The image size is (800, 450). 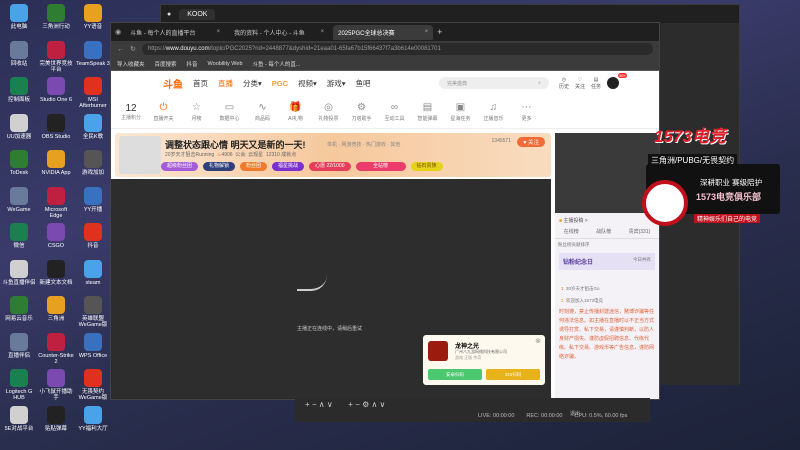 I want to click on desktop-icon: WPS Office, so click(x=93, y=345).